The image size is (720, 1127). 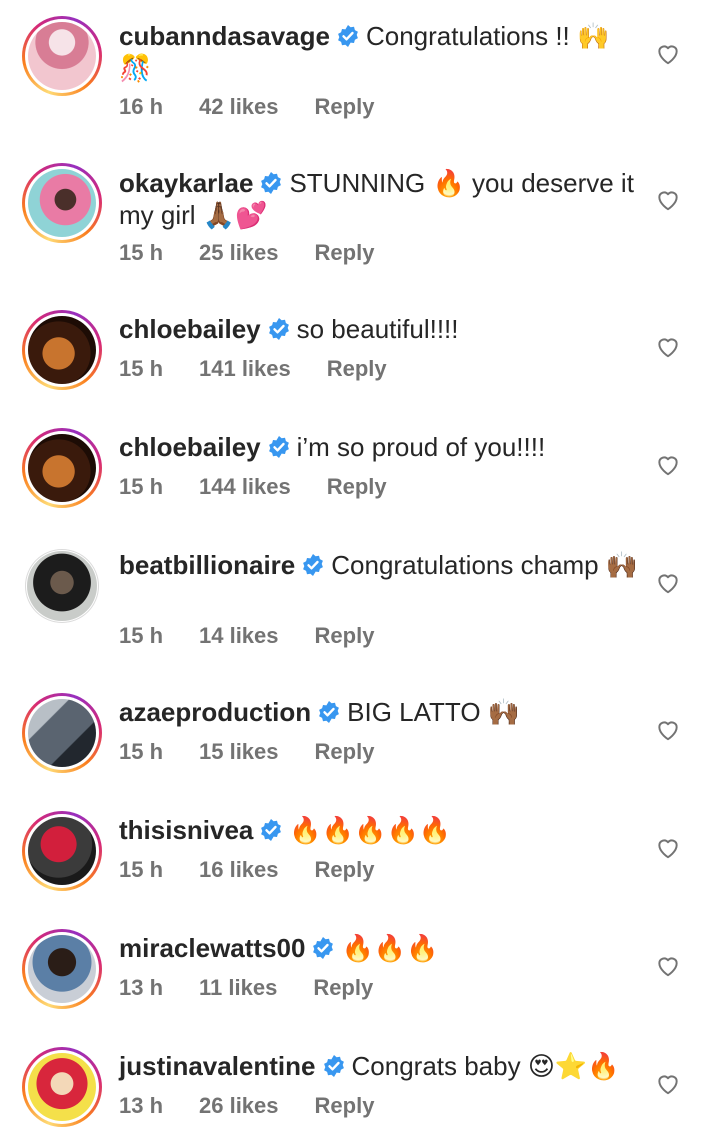 I want to click on comment-text: Congrats baby 😍⭐🔥, so click(x=485, y=1066).